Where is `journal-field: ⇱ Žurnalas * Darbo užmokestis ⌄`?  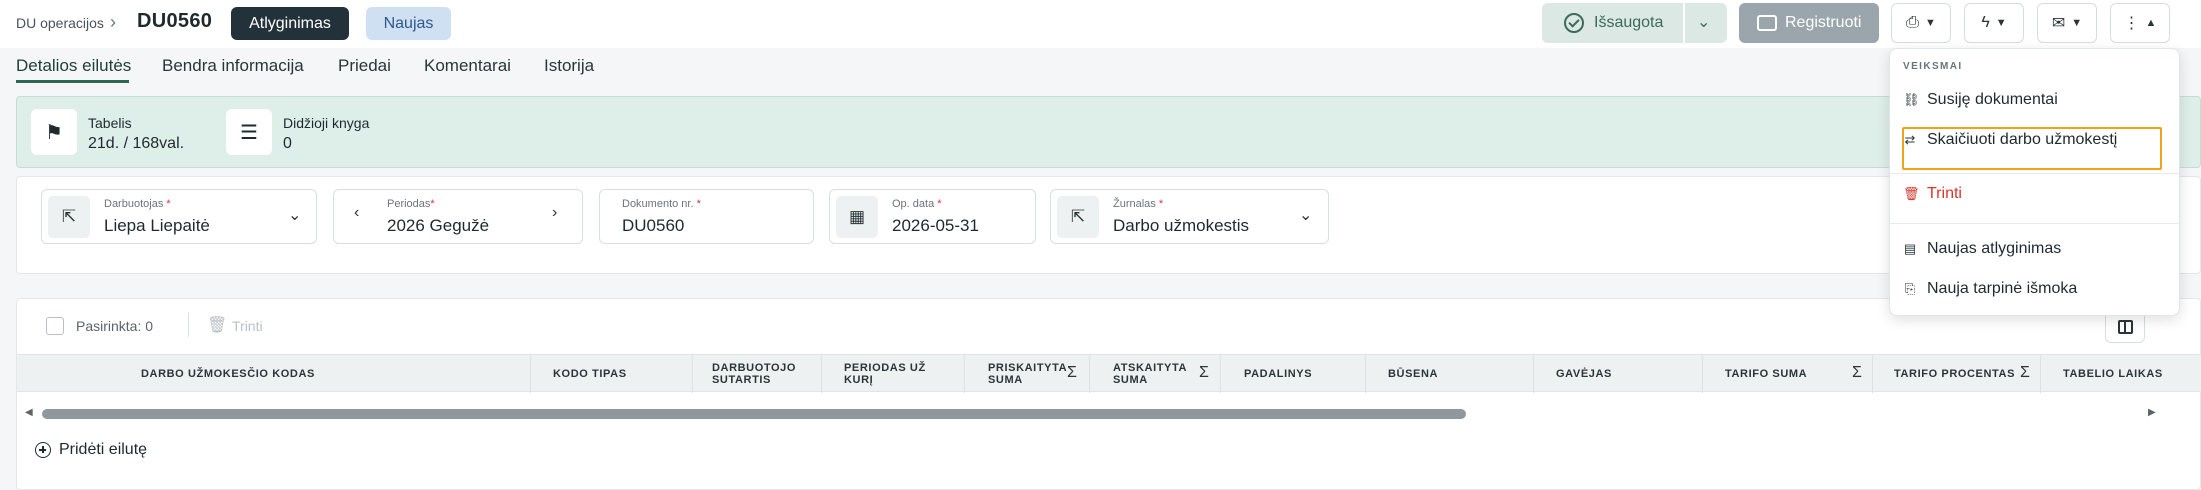
journal-field: ⇱ Žurnalas * Darbo užmokestis ⌄ is located at coordinates (1189, 216).